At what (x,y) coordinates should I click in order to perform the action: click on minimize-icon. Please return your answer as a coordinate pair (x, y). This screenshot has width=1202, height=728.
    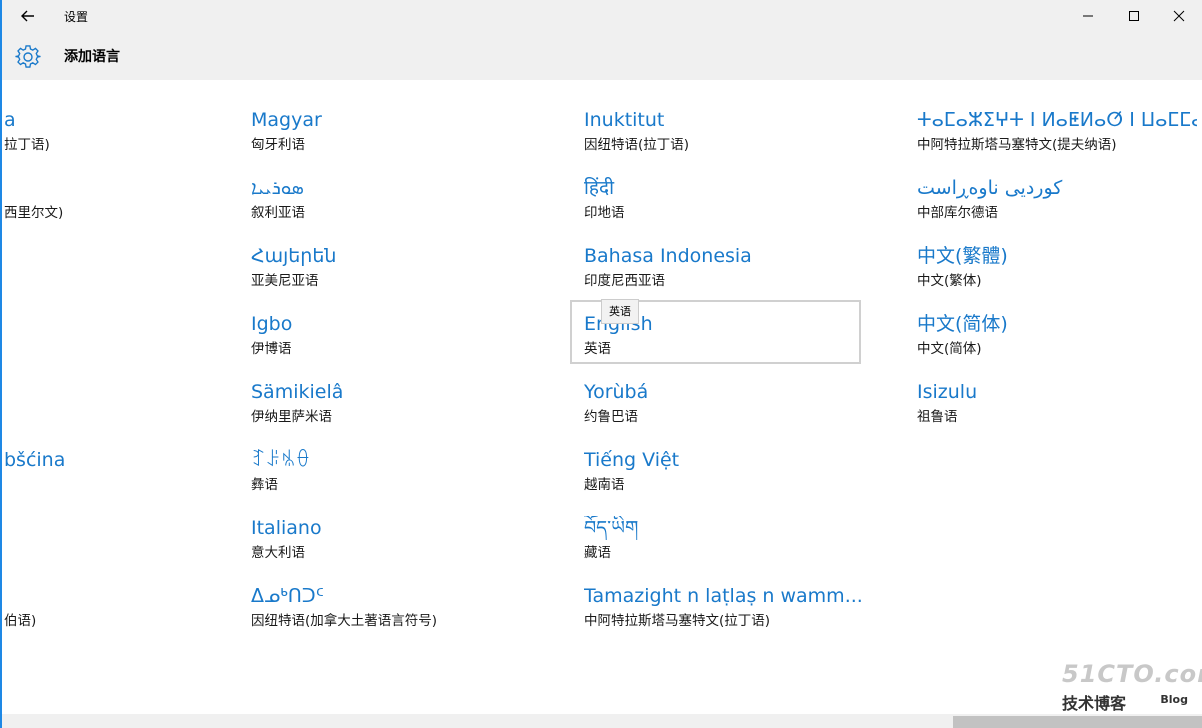
    Looking at the image, I should click on (1088, 16).